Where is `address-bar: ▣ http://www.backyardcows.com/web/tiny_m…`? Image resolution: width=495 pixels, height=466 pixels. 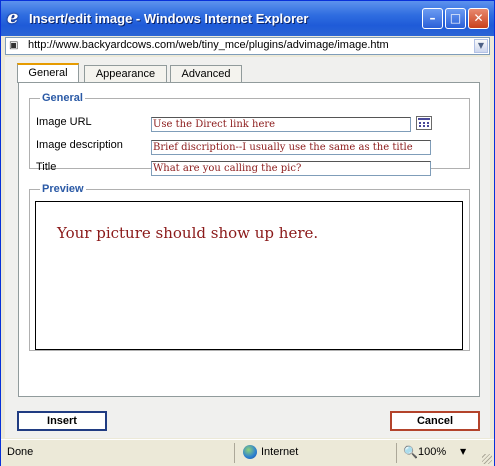
address-bar: ▣ http://www.backyardcows.com/web/tiny_m… is located at coordinates (247, 46).